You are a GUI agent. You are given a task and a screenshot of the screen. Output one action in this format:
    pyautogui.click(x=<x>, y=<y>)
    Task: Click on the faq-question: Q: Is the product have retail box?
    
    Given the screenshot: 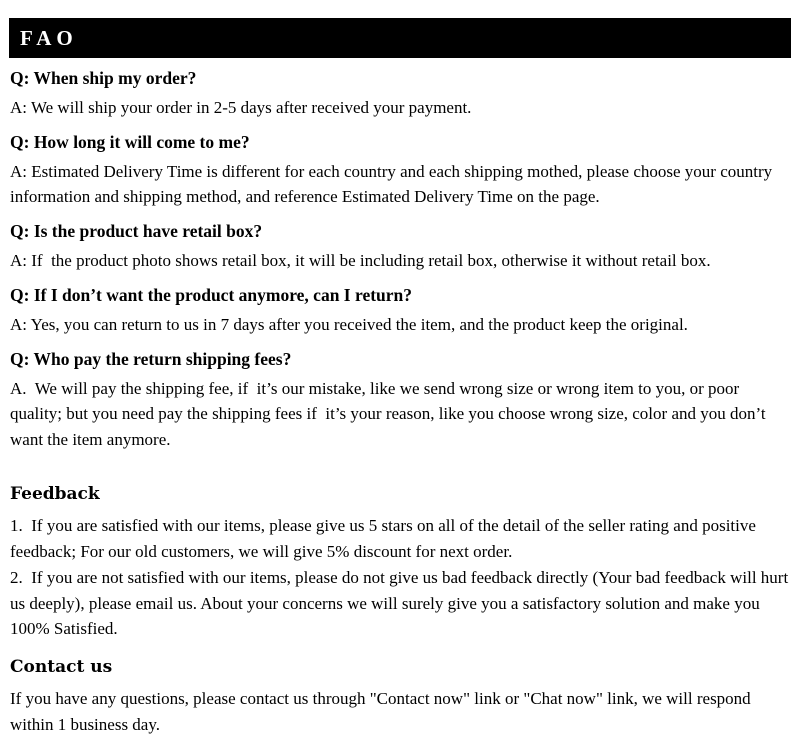 What is the action you would take?
    pyautogui.click(x=136, y=231)
    